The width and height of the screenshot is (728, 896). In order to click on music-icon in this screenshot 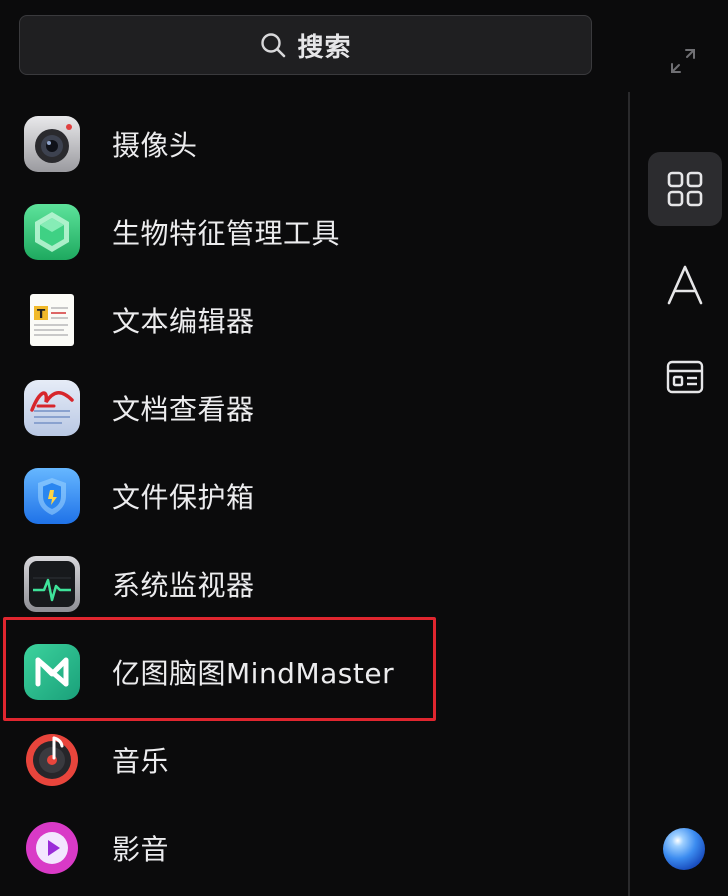, I will do `click(52, 760)`.